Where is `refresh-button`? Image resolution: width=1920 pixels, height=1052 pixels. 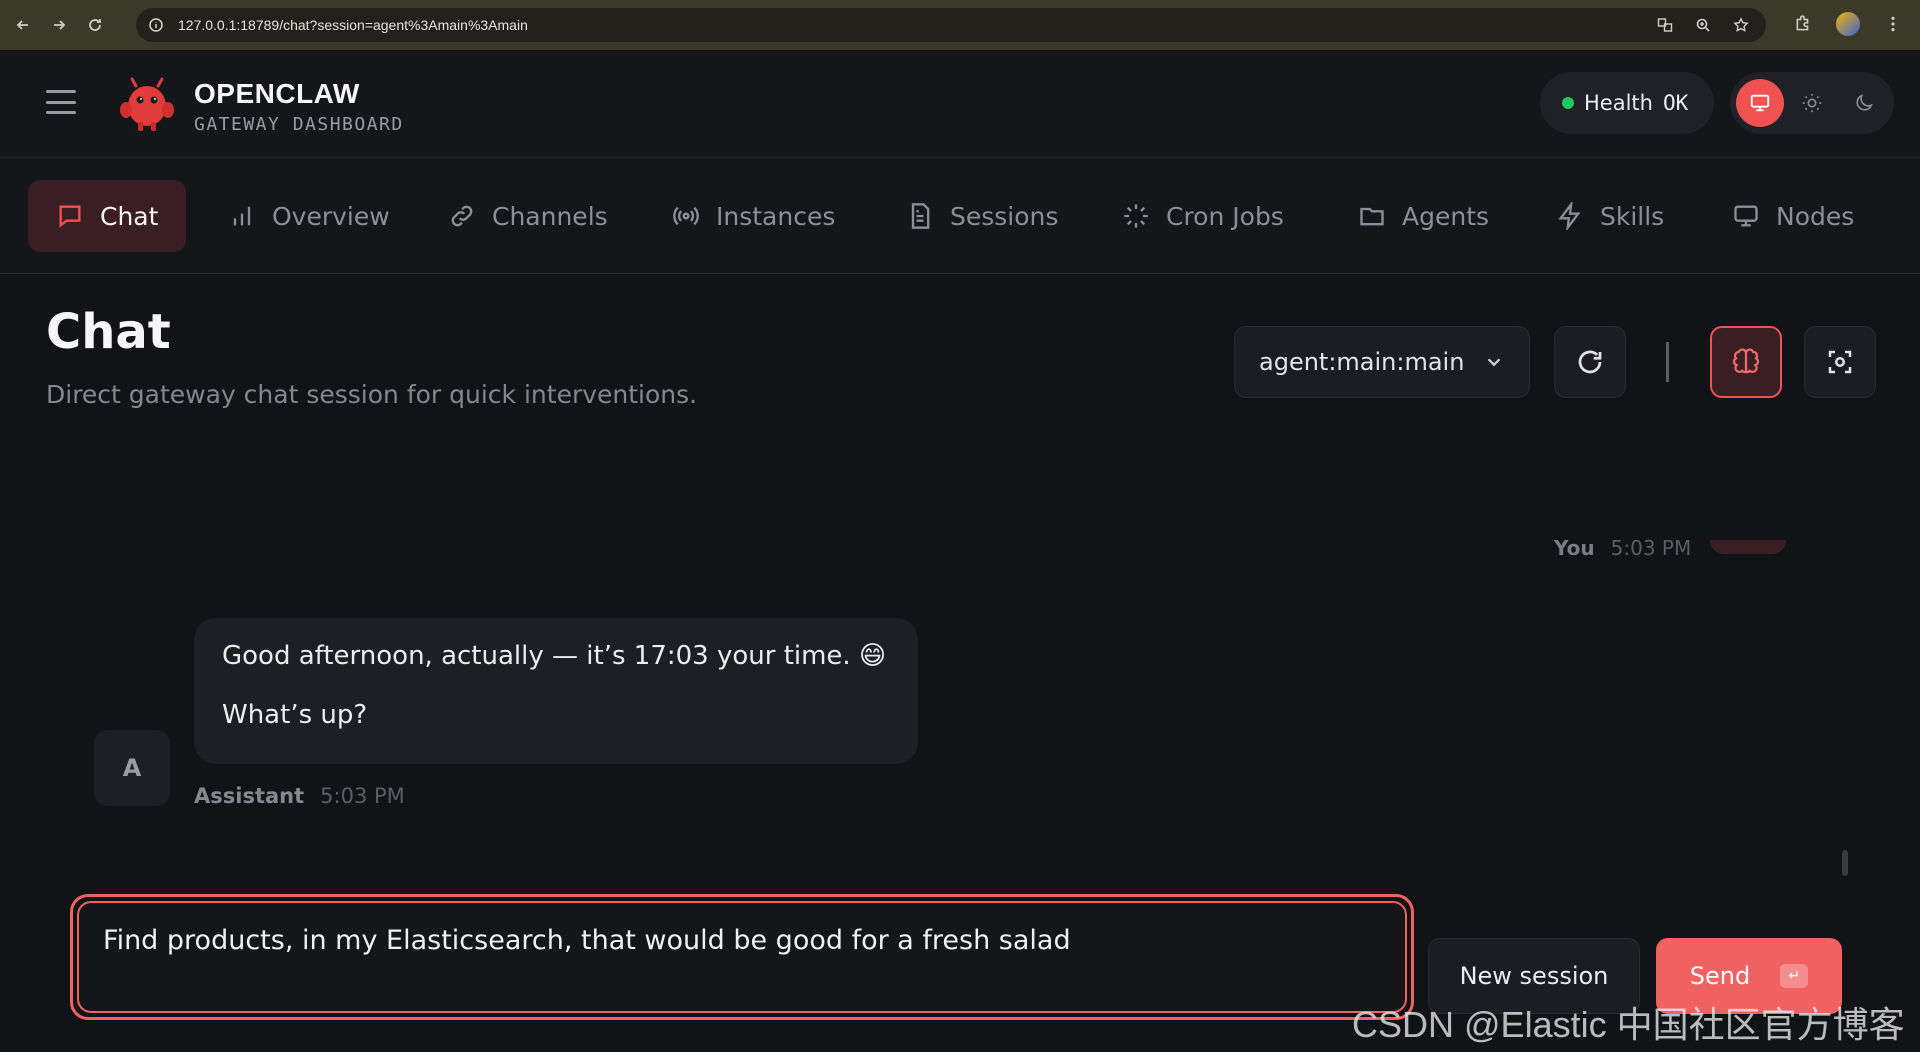 refresh-button is located at coordinates (1590, 362).